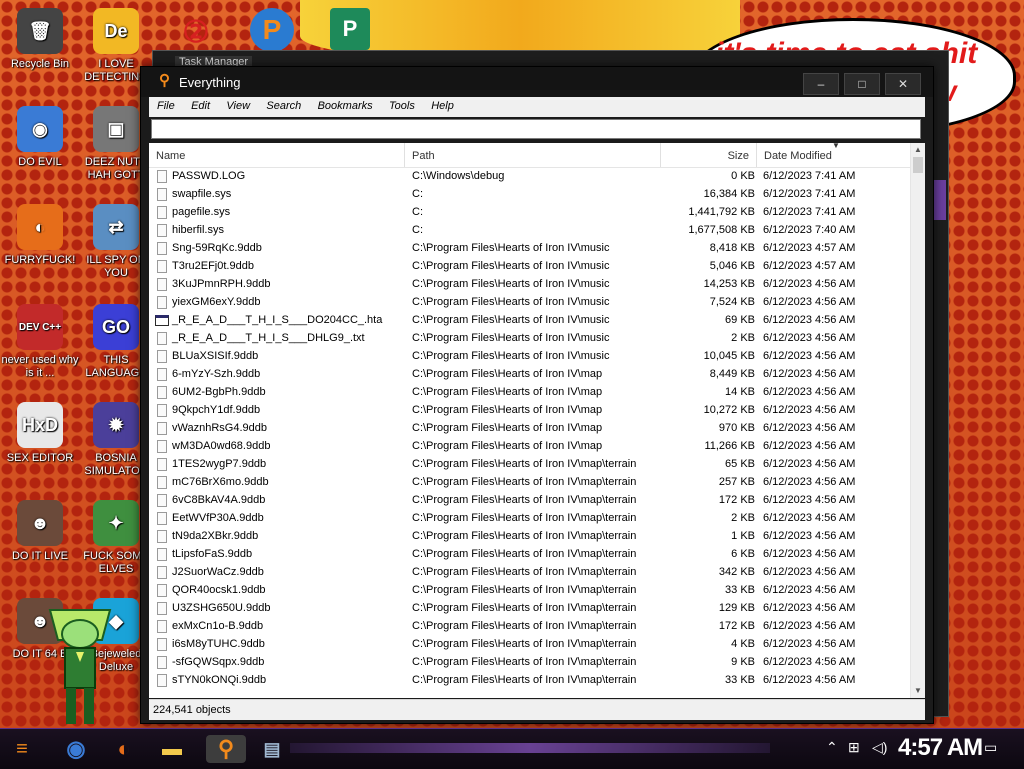 This screenshot has height=769, width=1024. Describe the element at coordinates (272, 30) in the screenshot. I see `top-app-icon-2: P` at that location.